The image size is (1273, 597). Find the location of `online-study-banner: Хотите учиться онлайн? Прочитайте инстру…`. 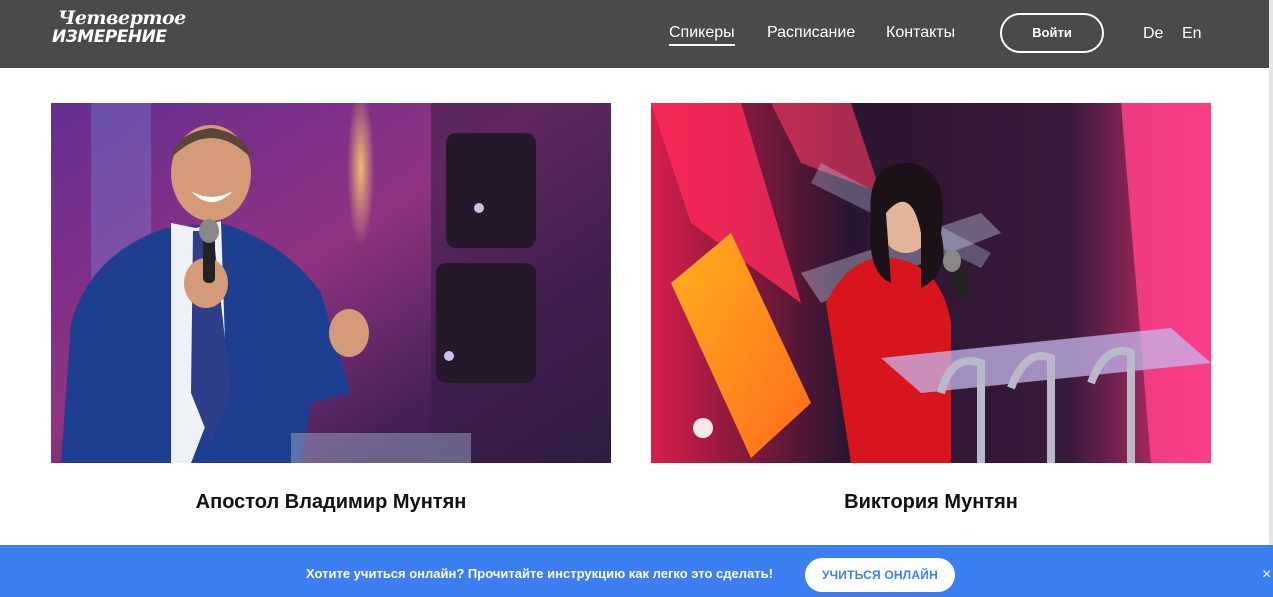

online-study-banner: Хотите учиться онлайн? Прочитайте инстру… is located at coordinates (636, 571).